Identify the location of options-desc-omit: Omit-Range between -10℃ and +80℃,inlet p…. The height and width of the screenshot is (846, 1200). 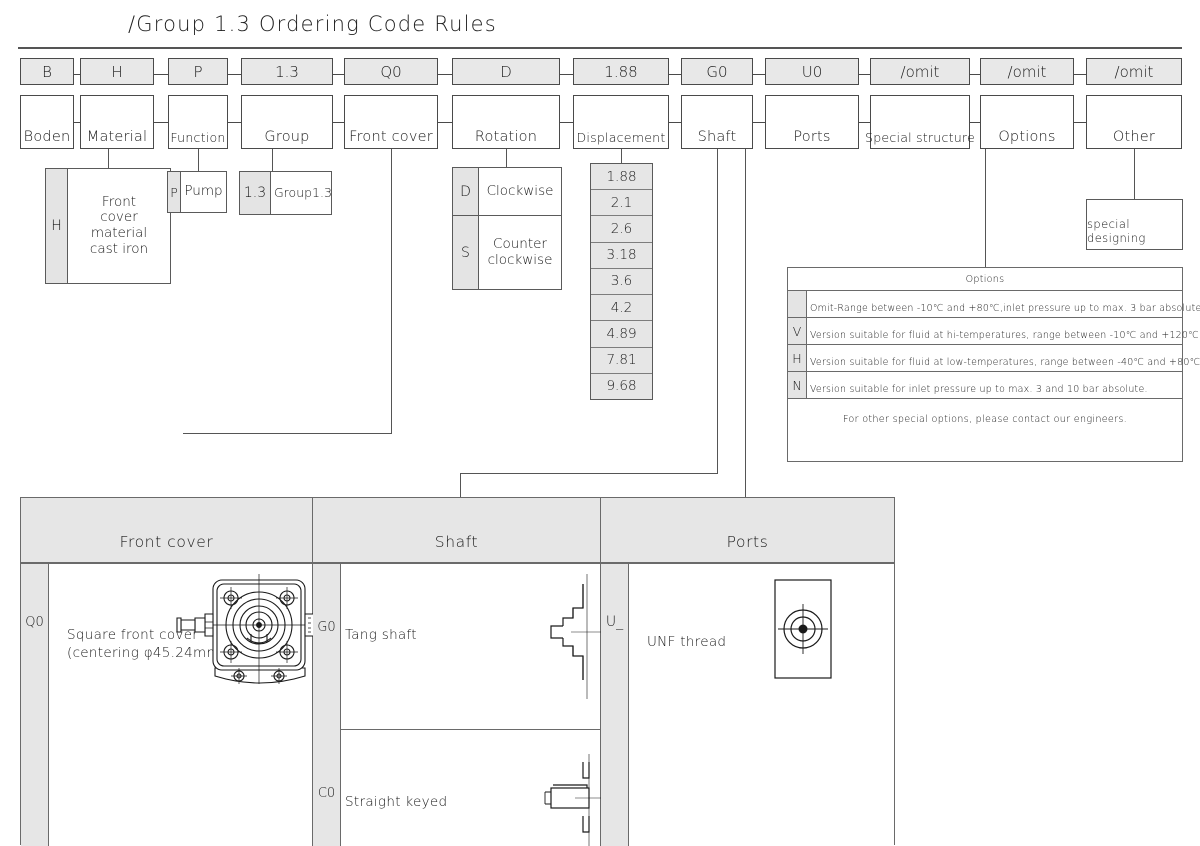
(1005, 308).